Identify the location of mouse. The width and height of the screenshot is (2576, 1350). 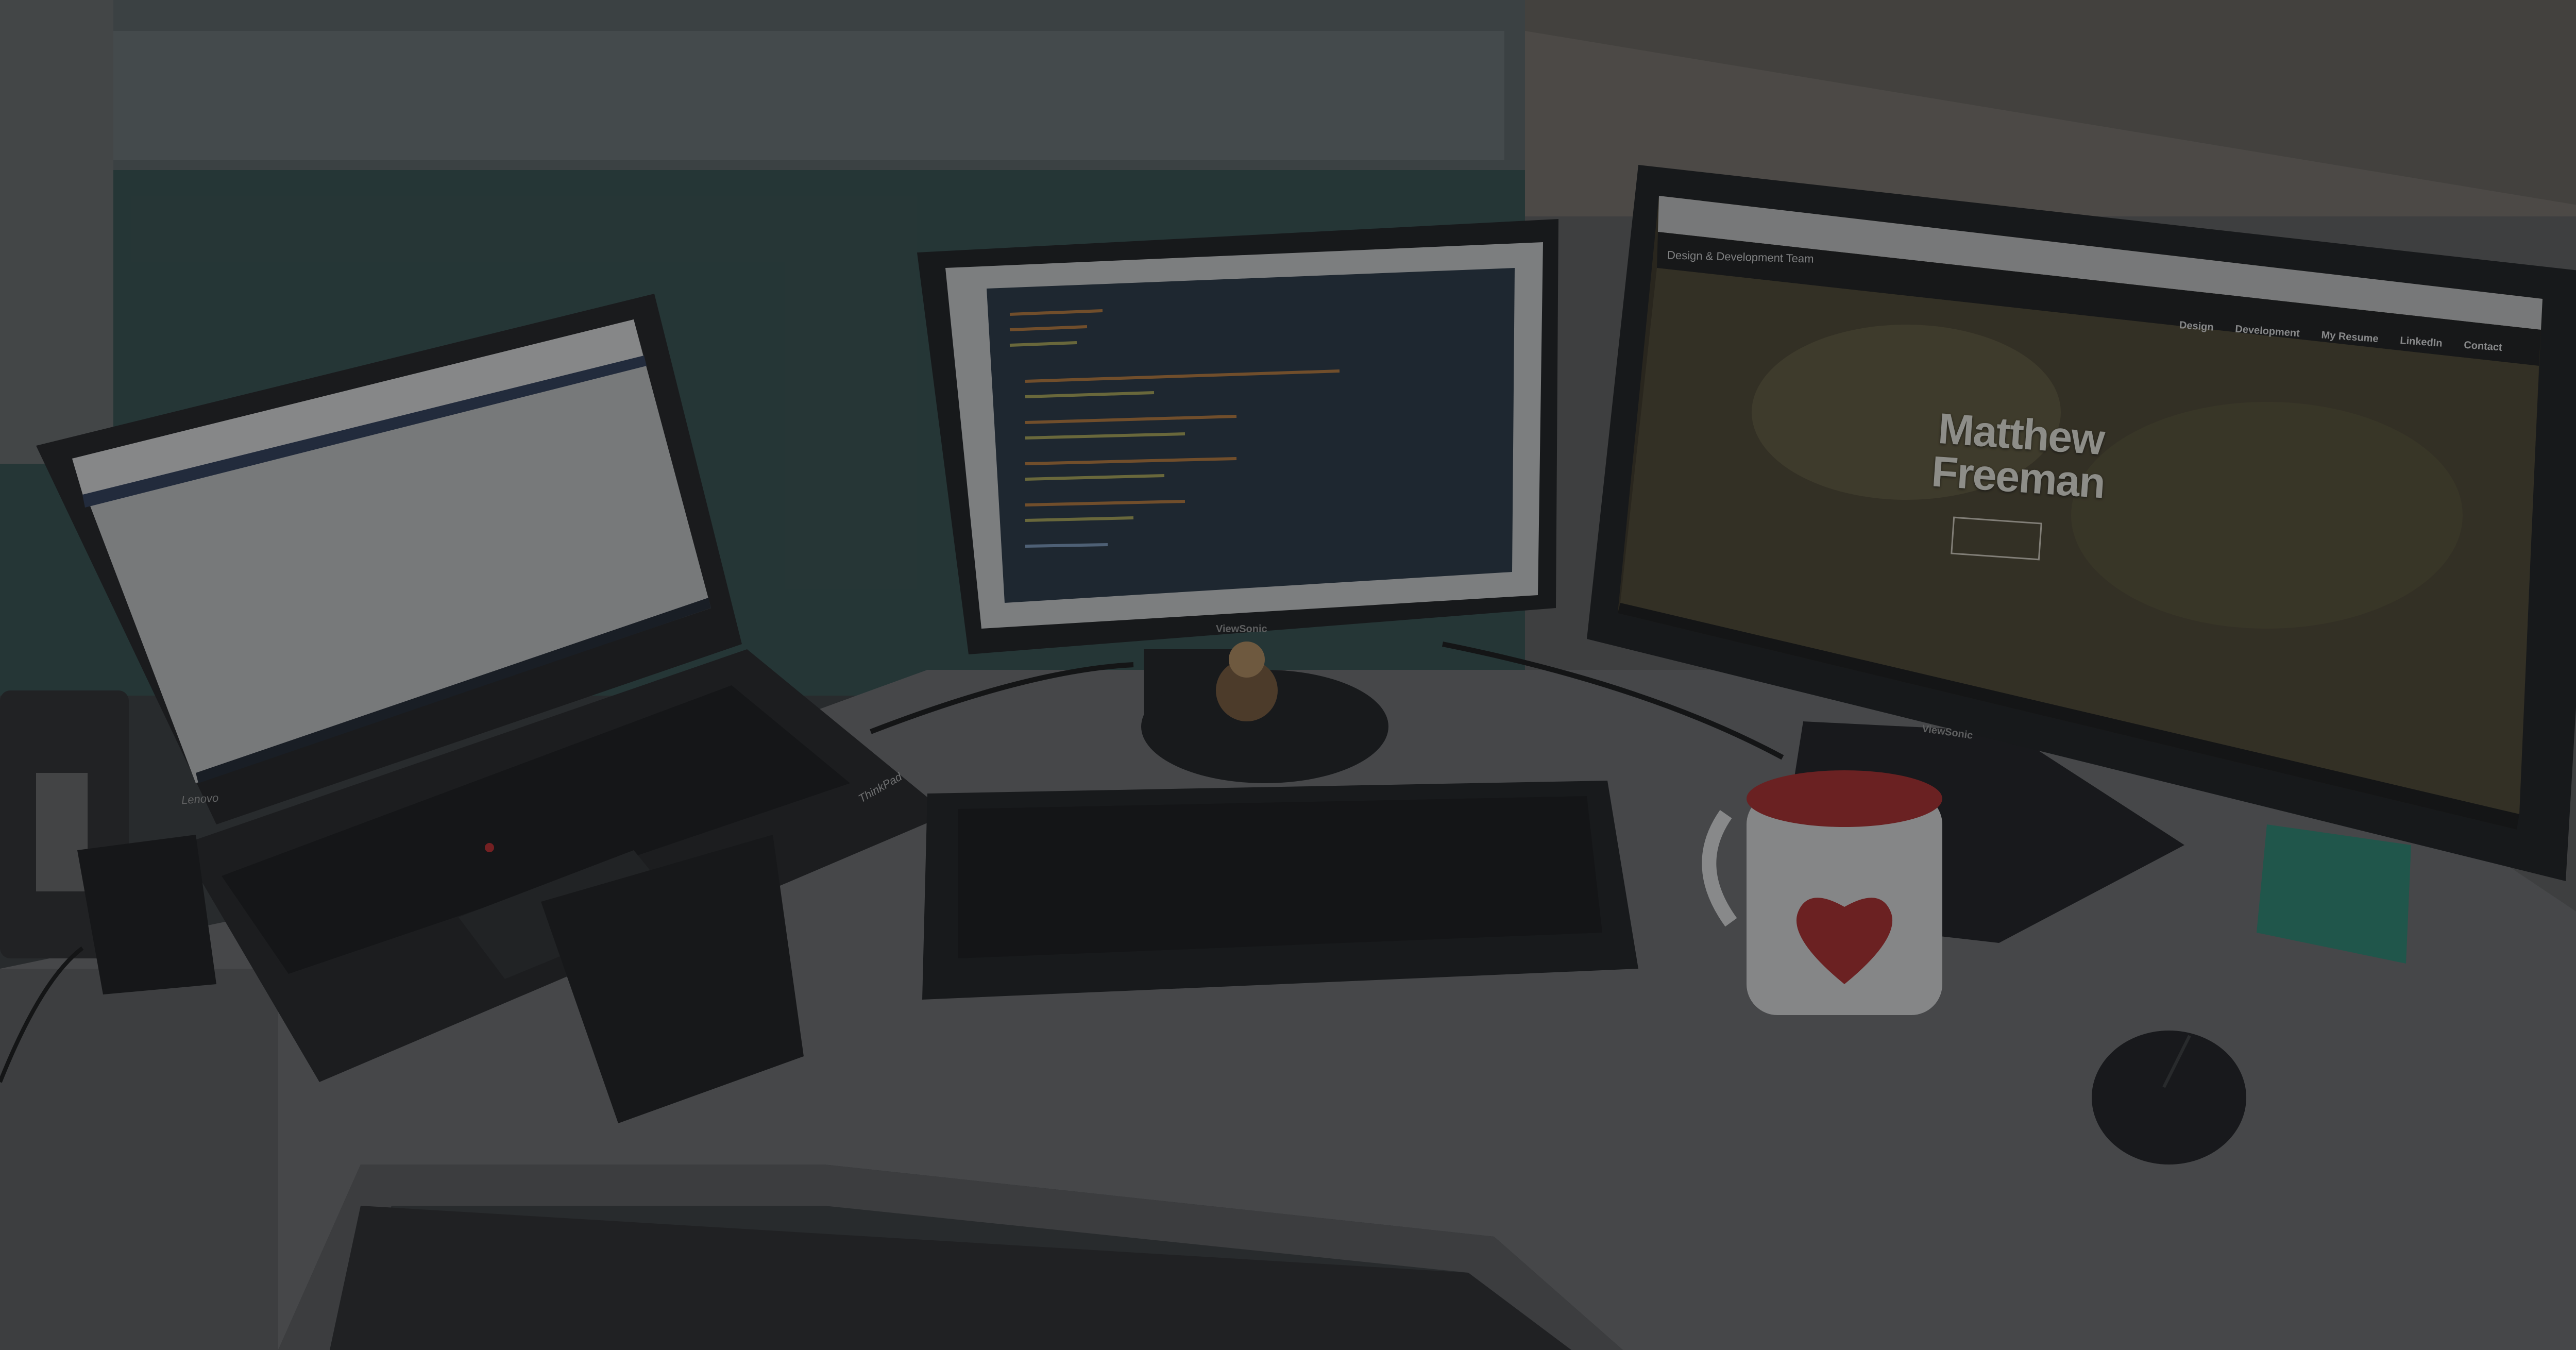
(2169, 1098).